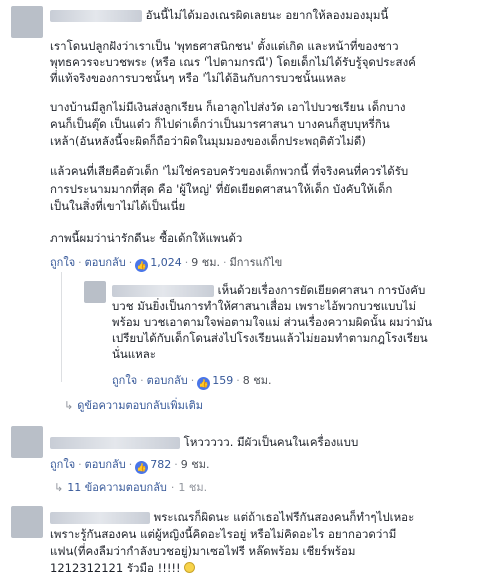 Image resolution: width=490 pixels, height=578 pixels. What do you see at coordinates (255, 262) in the screenshot?
I see `edited-label: มีการแก้ไข` at bounding box center [255, 262].